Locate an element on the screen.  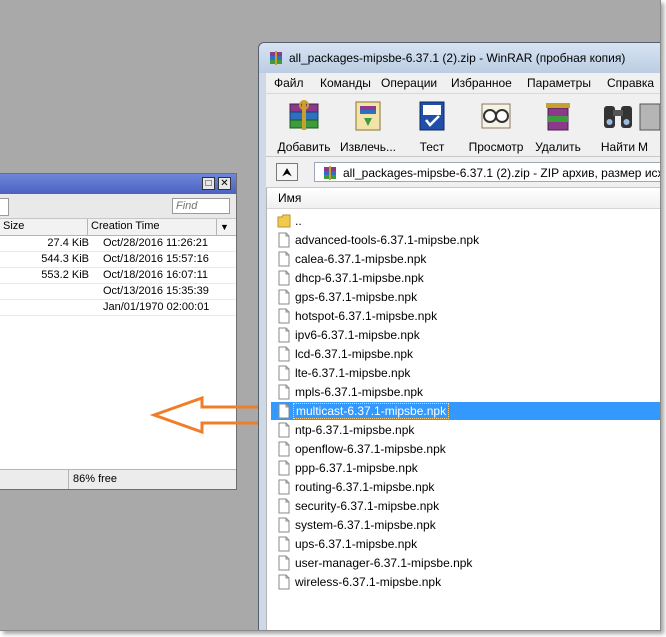
file-row: dhcp-6.37.1-mipsbe.npk is located at coordinates (465, 278).